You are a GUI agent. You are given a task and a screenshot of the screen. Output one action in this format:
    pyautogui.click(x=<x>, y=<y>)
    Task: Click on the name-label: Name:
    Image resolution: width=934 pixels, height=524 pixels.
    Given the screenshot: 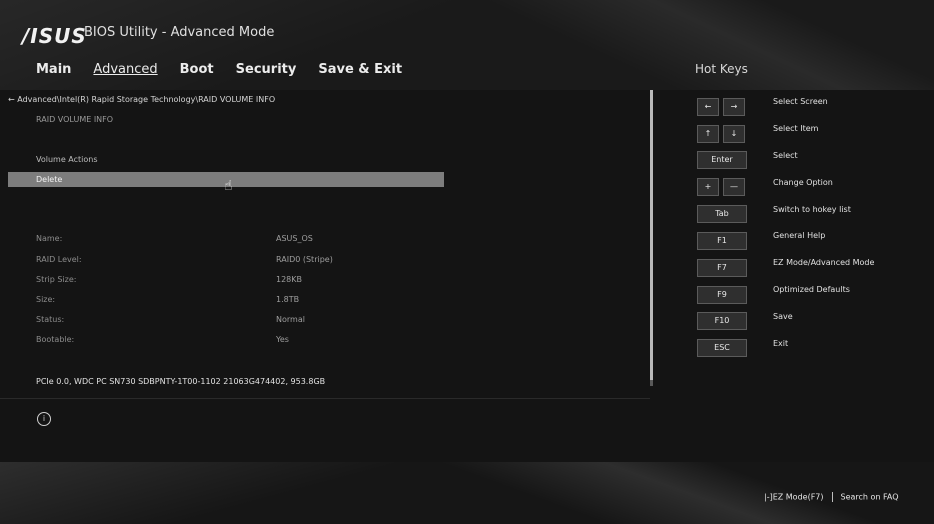 What is the action you would take?
    pyautogui.click(x=49, y=238)
    